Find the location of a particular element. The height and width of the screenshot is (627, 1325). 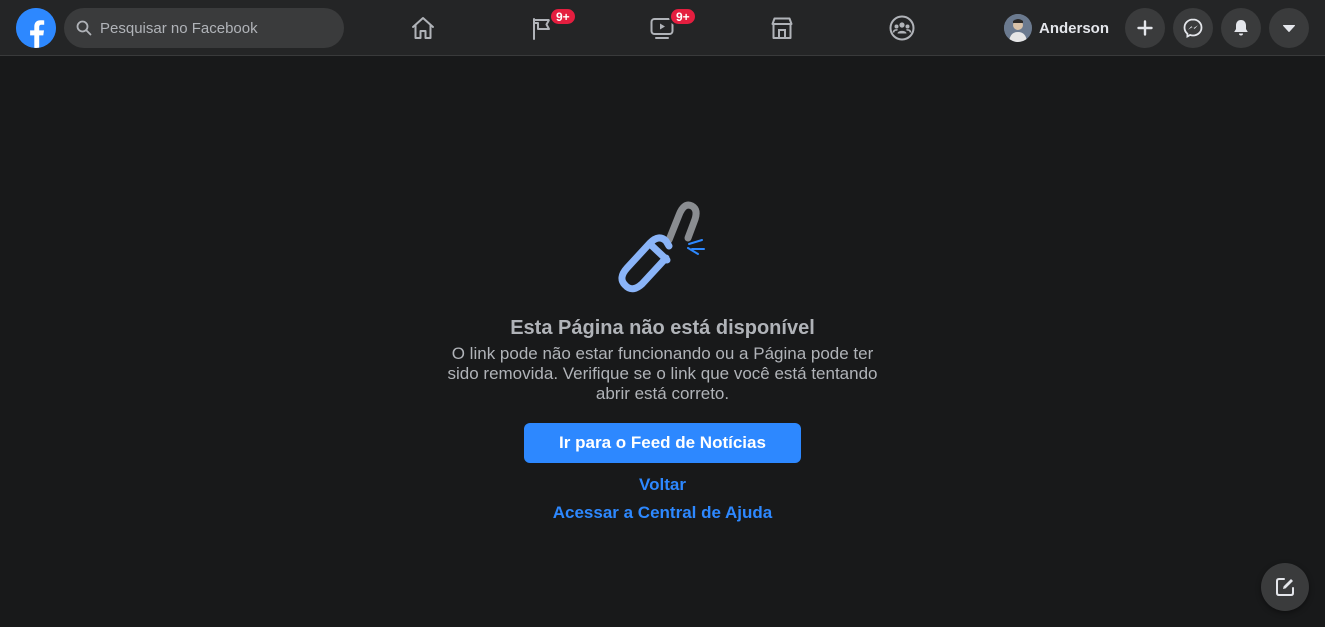

facebook-logo is located at coordinates (36, 28).